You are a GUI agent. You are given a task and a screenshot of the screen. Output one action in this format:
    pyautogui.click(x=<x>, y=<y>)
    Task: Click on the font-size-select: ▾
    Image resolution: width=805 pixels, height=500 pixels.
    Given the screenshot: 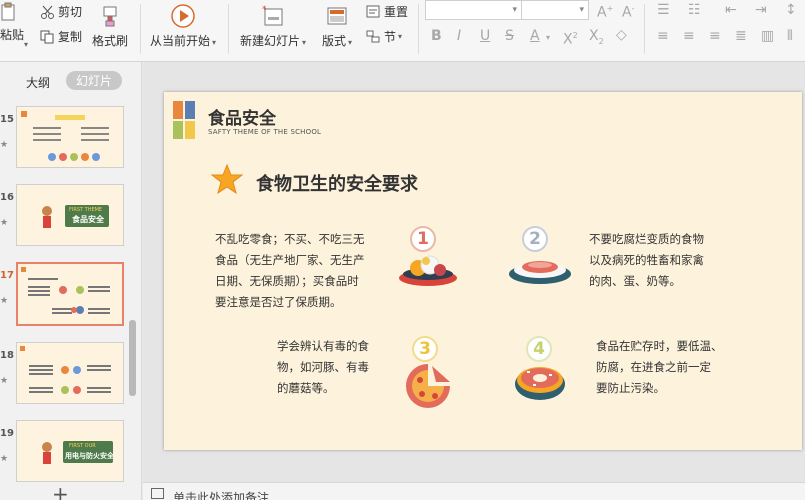 What is the action you would take?
    pyautogui.click(x=555, y=10)
    